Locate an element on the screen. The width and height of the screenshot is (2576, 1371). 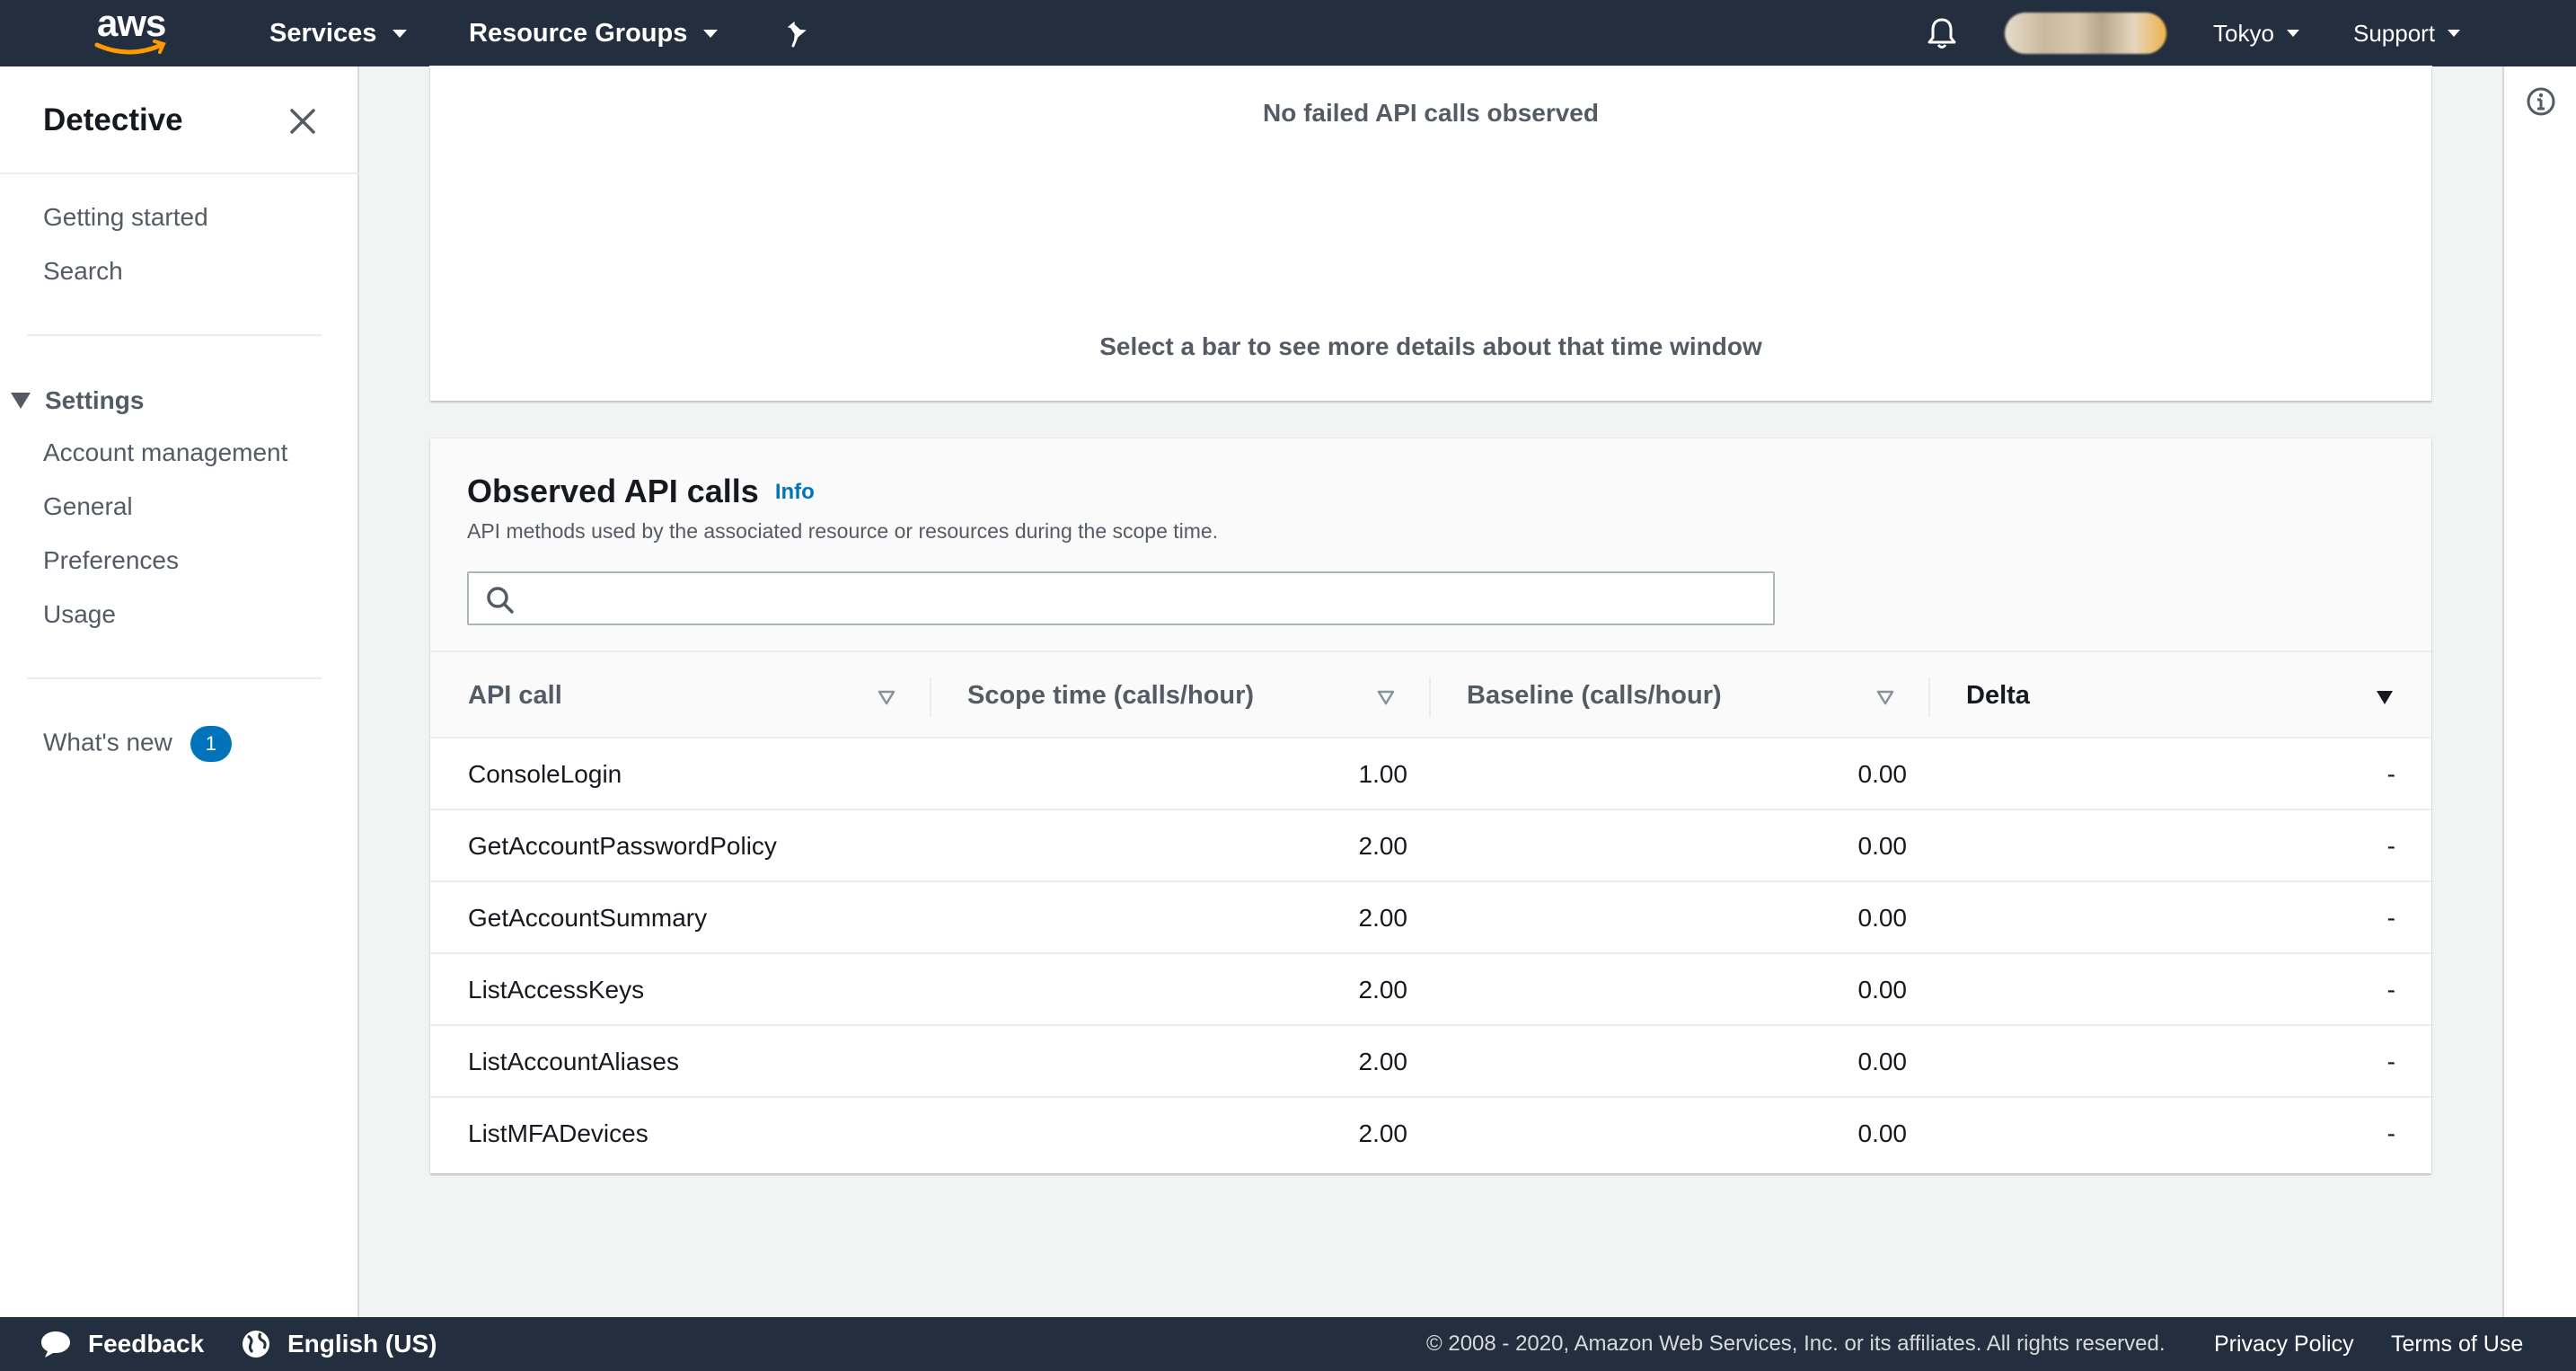
notification-count-badge: 1 is located at coordinates (211, 744).